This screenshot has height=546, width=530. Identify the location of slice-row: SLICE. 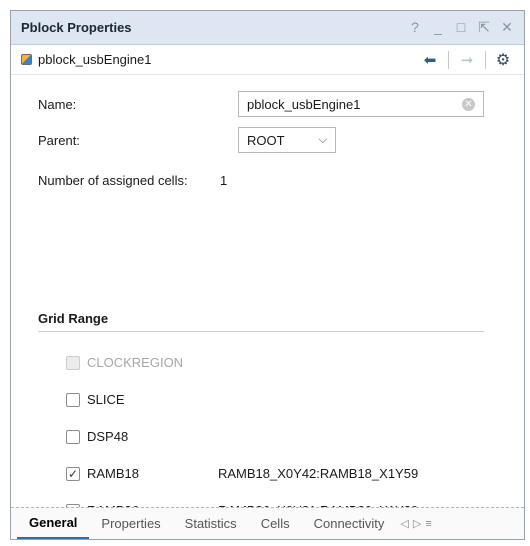
(95, 399).